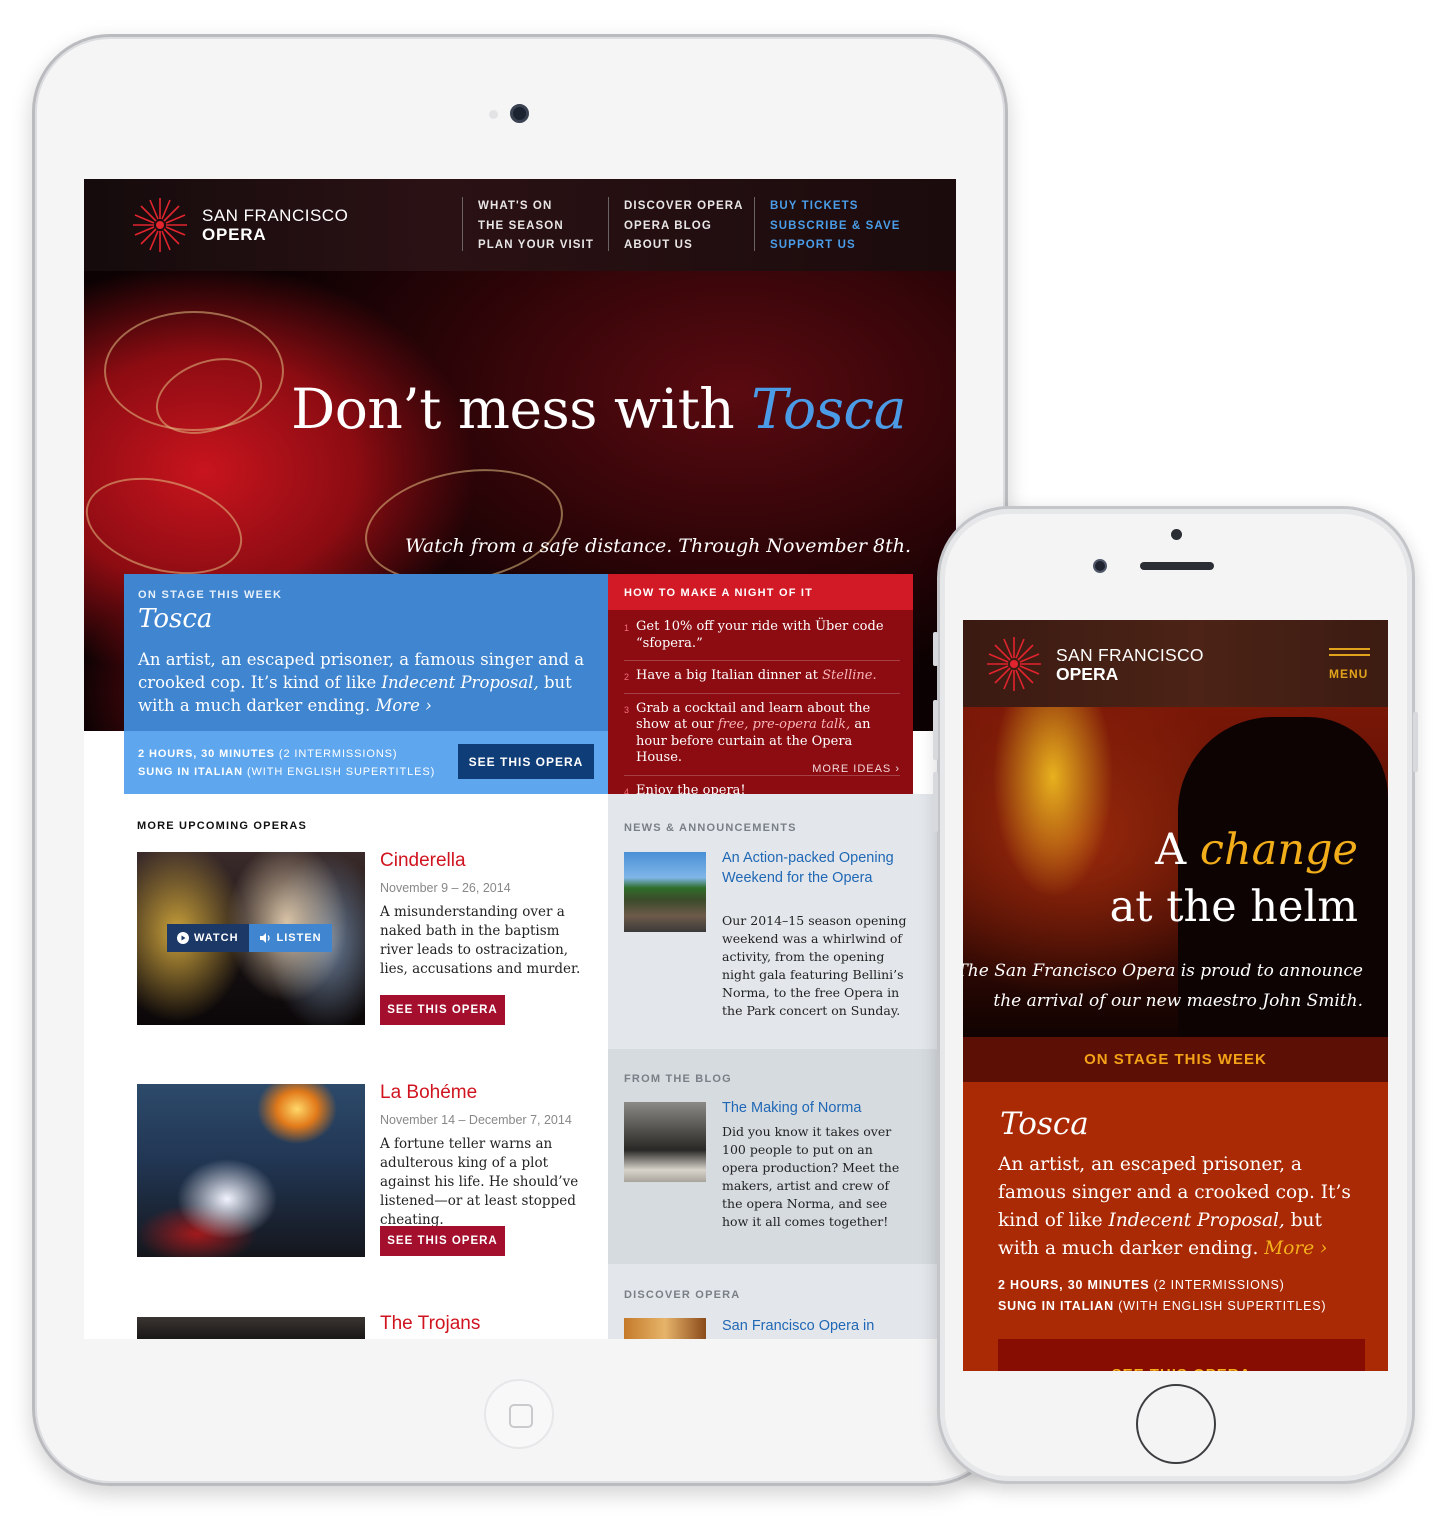  I want to click on discover-title: San Francisco Opera in, so click(812, 1327).